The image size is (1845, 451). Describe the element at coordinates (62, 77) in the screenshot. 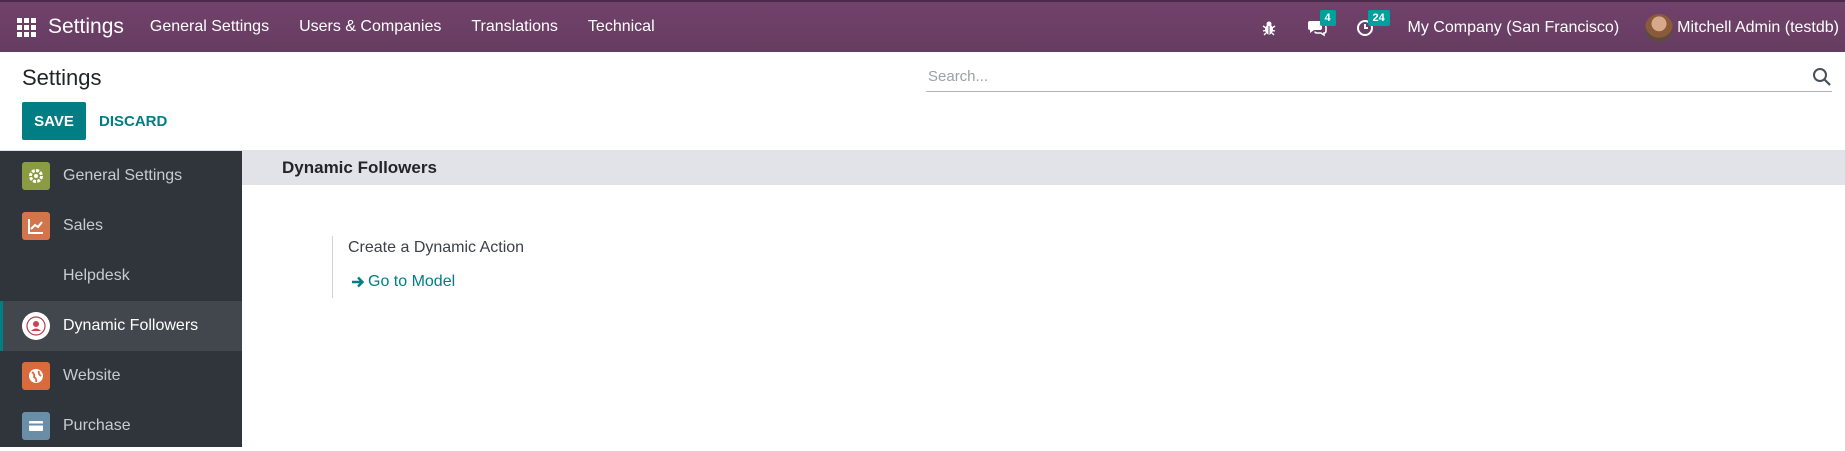

I see `page-title: Settings` at that location.